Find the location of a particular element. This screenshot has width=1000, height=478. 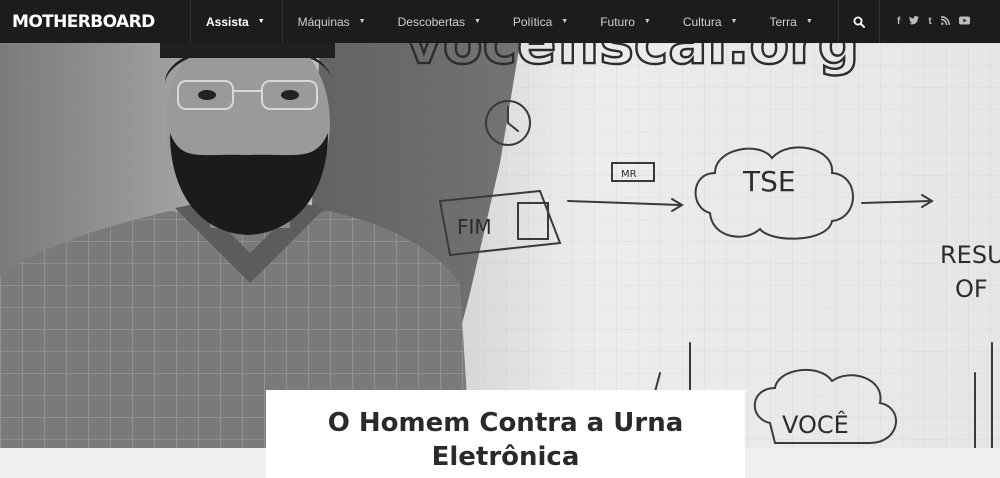

whiteboard-url: vocefiscal.org is located at coordinates (632, 60).